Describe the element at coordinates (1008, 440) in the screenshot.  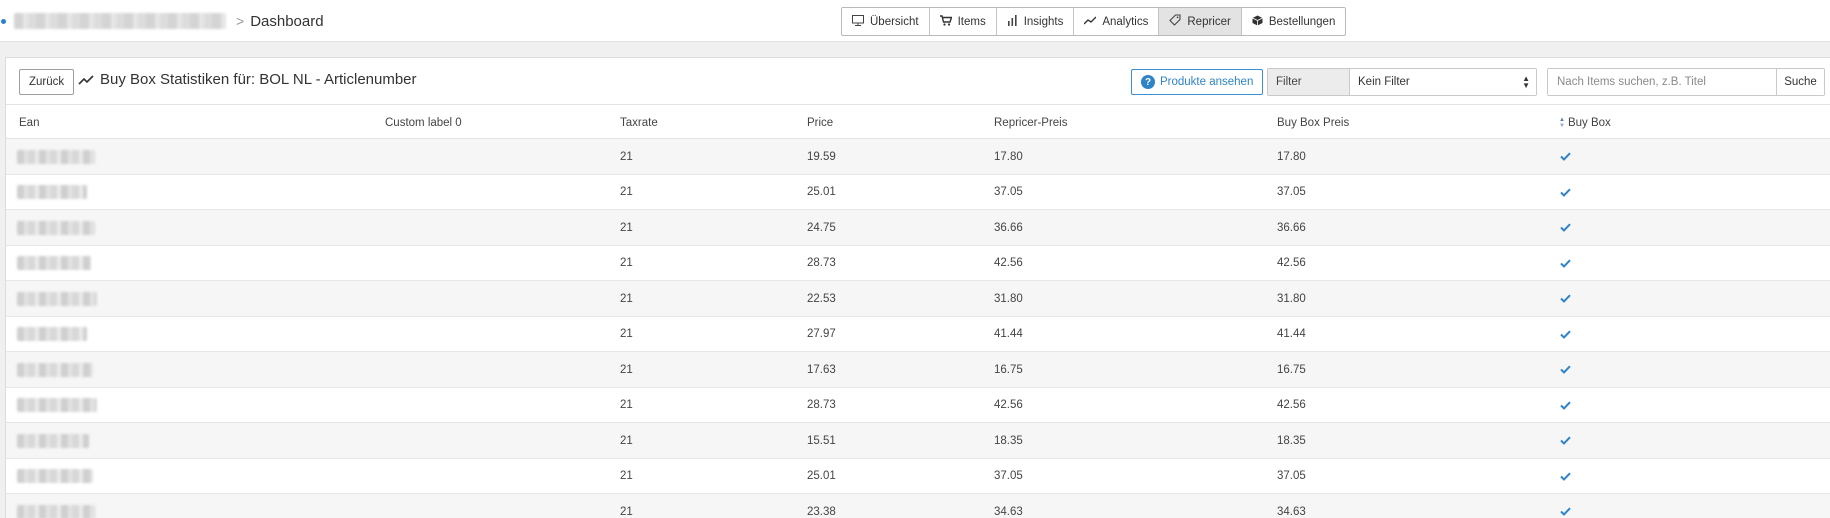
I see `cell-repricer-price: 18.35` at that location.